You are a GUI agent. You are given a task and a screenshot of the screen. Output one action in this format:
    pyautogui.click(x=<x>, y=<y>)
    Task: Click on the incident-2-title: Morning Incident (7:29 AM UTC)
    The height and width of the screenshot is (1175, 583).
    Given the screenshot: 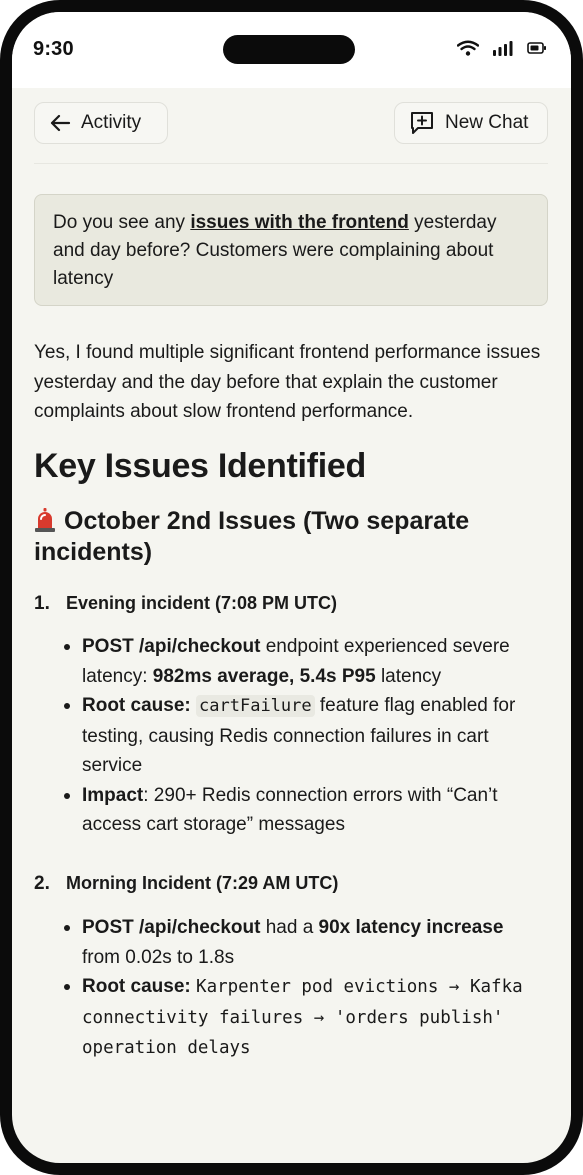 What is the action you would take?
    pyautogui.click(x=202, y=883)
    